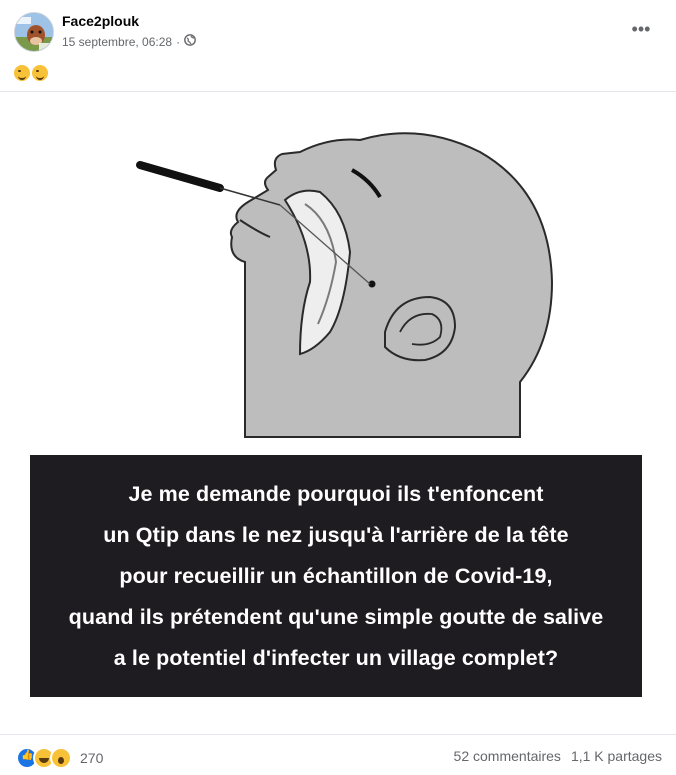 This screenshot has height=775, width=676. I want to click on post-header: Face2plouk 15 septembre, 06:28 · •••, so click(338, 33).